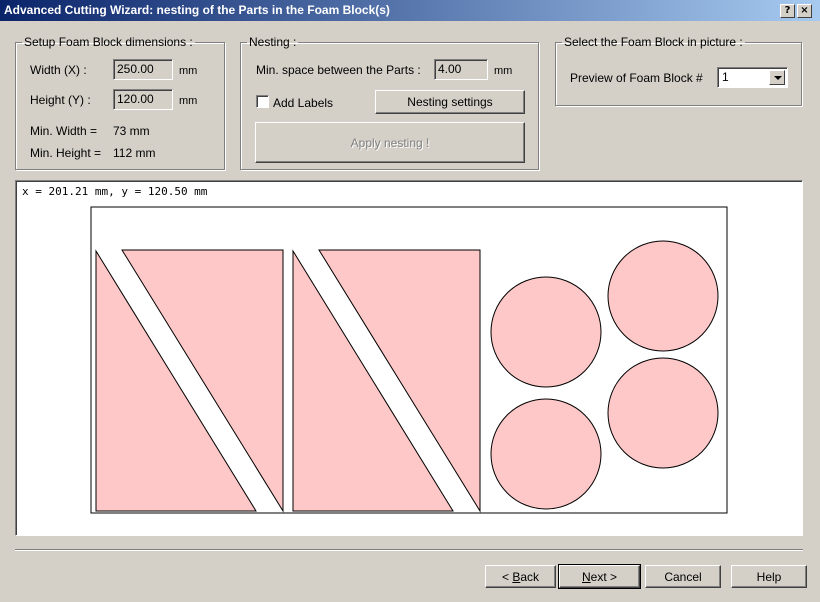 Image resolution: width=820 pixels, height=602 pixels. Describe the element at coordinates (752, 77) in the screenshot. I see `foam-block-select: 1` at that location.